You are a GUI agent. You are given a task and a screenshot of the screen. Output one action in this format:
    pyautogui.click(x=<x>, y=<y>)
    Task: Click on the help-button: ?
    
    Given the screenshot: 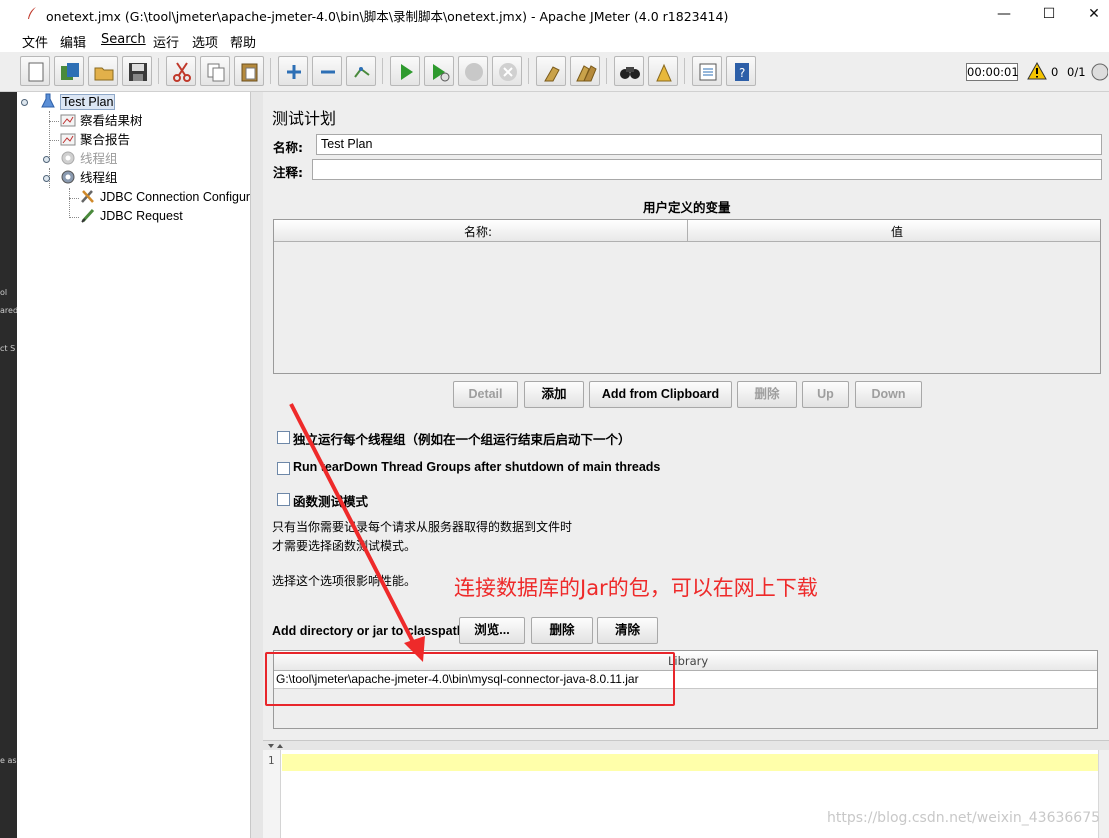 What is the action you would take?
    pyautogui.click(x=741, y=71)
    